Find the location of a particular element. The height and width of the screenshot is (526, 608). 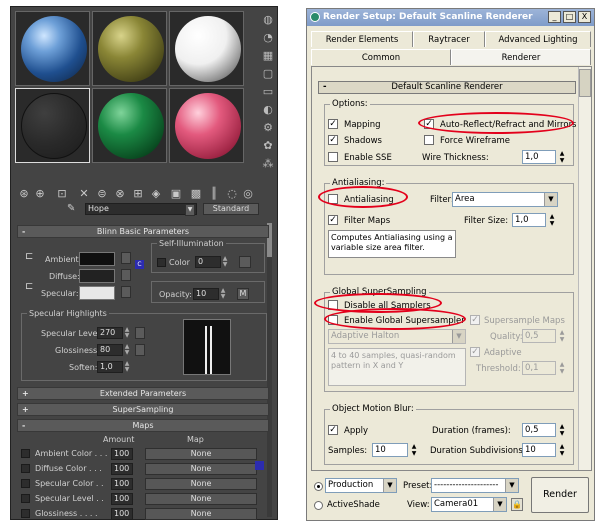

production-dropdown: Production ▼ is located at coordinates (361, 485).